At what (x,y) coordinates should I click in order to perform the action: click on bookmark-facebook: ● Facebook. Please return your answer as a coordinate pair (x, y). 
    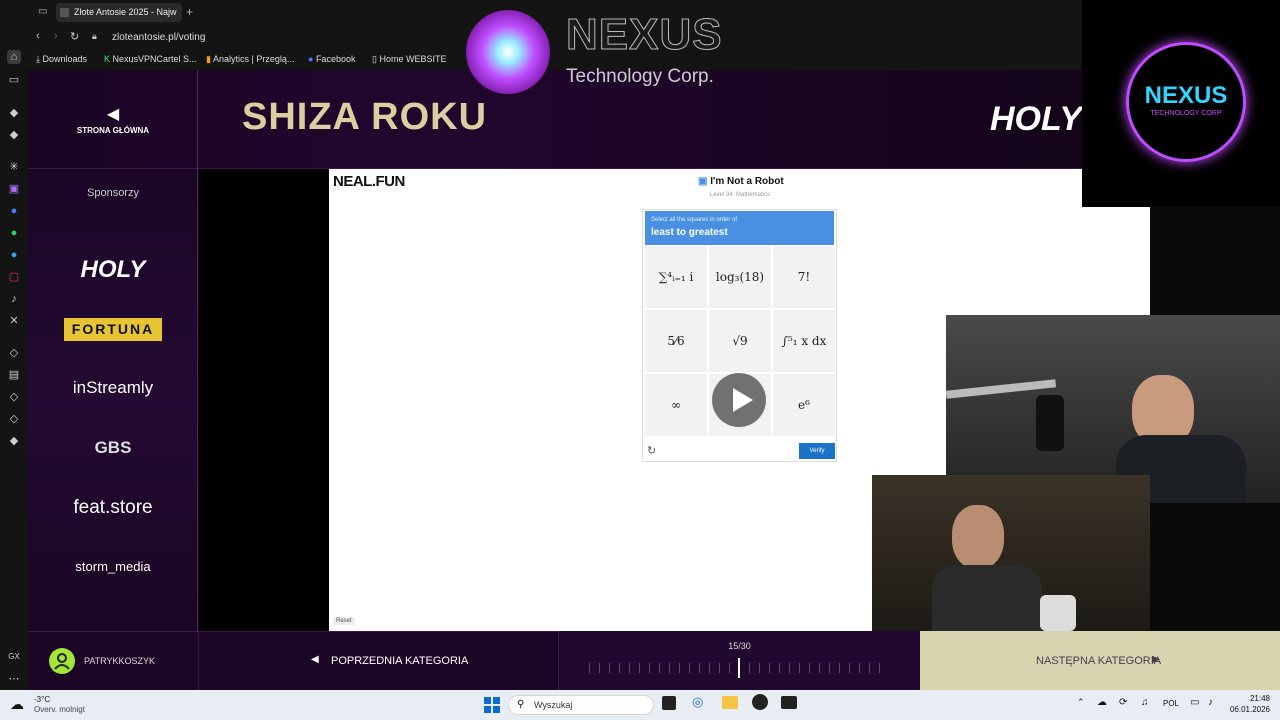
    Looking at the image, I should click on (331, 59).